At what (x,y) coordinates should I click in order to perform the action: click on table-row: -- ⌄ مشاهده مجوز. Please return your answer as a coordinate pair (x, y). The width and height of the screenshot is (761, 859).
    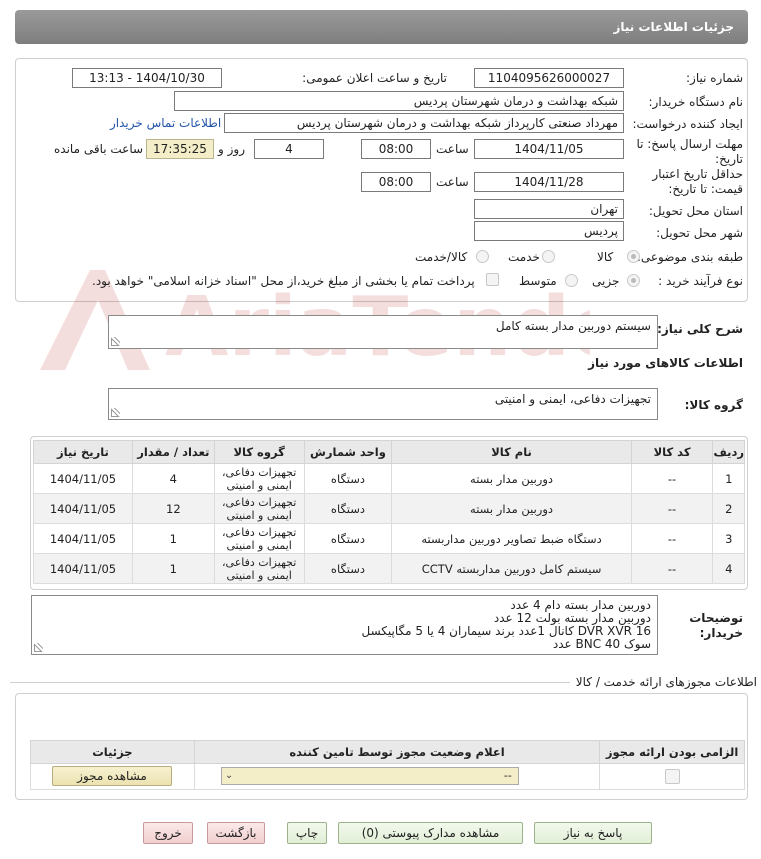
    Looking at the image, I should click on (387, 776).